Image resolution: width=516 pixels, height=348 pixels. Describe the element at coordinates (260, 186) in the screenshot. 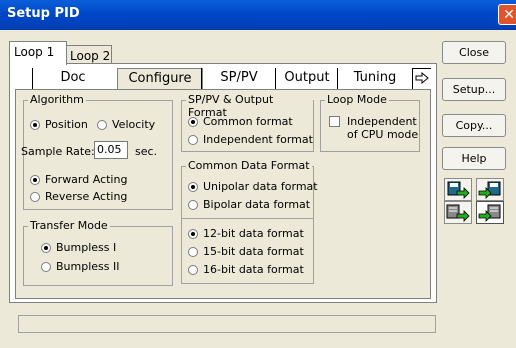

I see `unipolar-label: Unipolar data format` at that location.